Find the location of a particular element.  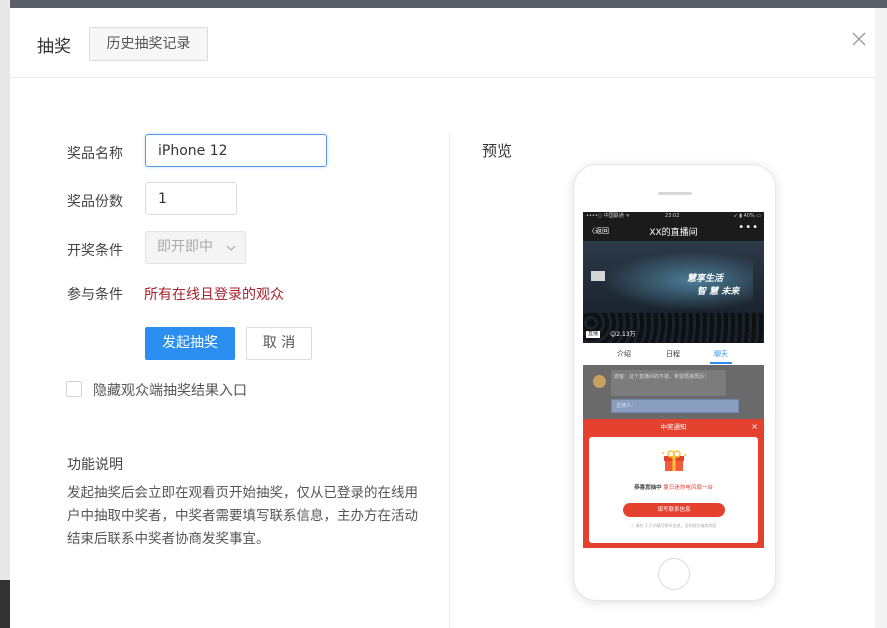

room-title: XX的直播间 is located at coordinates (673, 233).